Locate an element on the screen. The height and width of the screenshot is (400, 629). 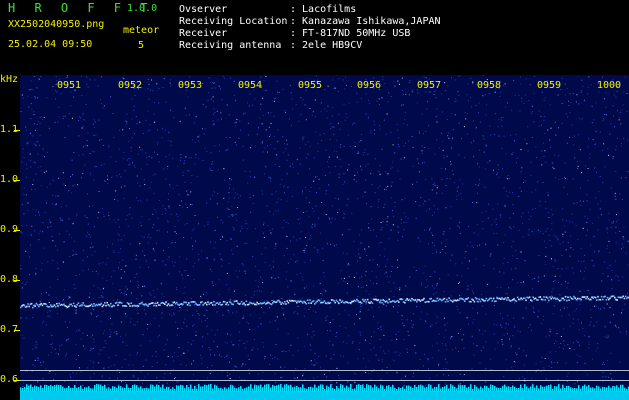
datetime: 25.02.04 09:50 is located at coordinates (50, 44).